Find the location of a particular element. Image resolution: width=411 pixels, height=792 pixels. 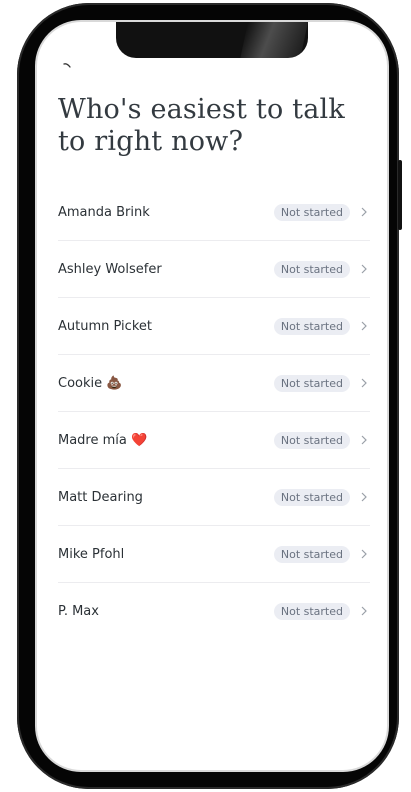

back-button is located at coordinates (68, 66).